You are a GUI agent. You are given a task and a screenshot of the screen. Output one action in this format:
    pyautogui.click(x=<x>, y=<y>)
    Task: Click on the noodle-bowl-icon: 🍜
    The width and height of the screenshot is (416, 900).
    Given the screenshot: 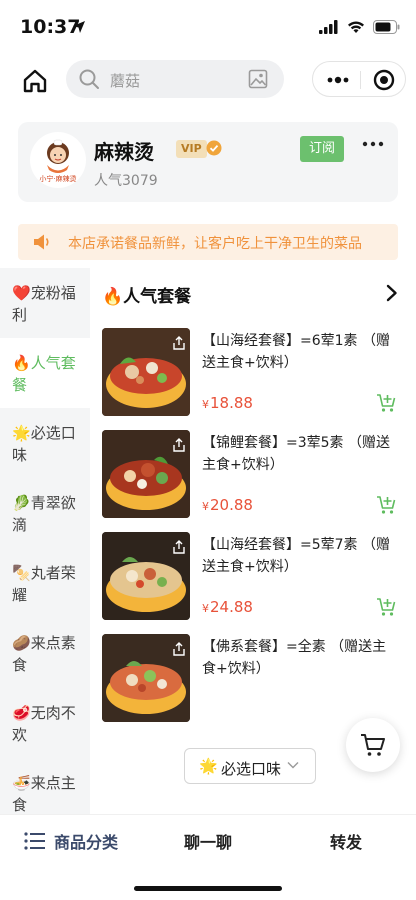 What is the action you would take?
    pyautogui.click(x=21, y=783)
    